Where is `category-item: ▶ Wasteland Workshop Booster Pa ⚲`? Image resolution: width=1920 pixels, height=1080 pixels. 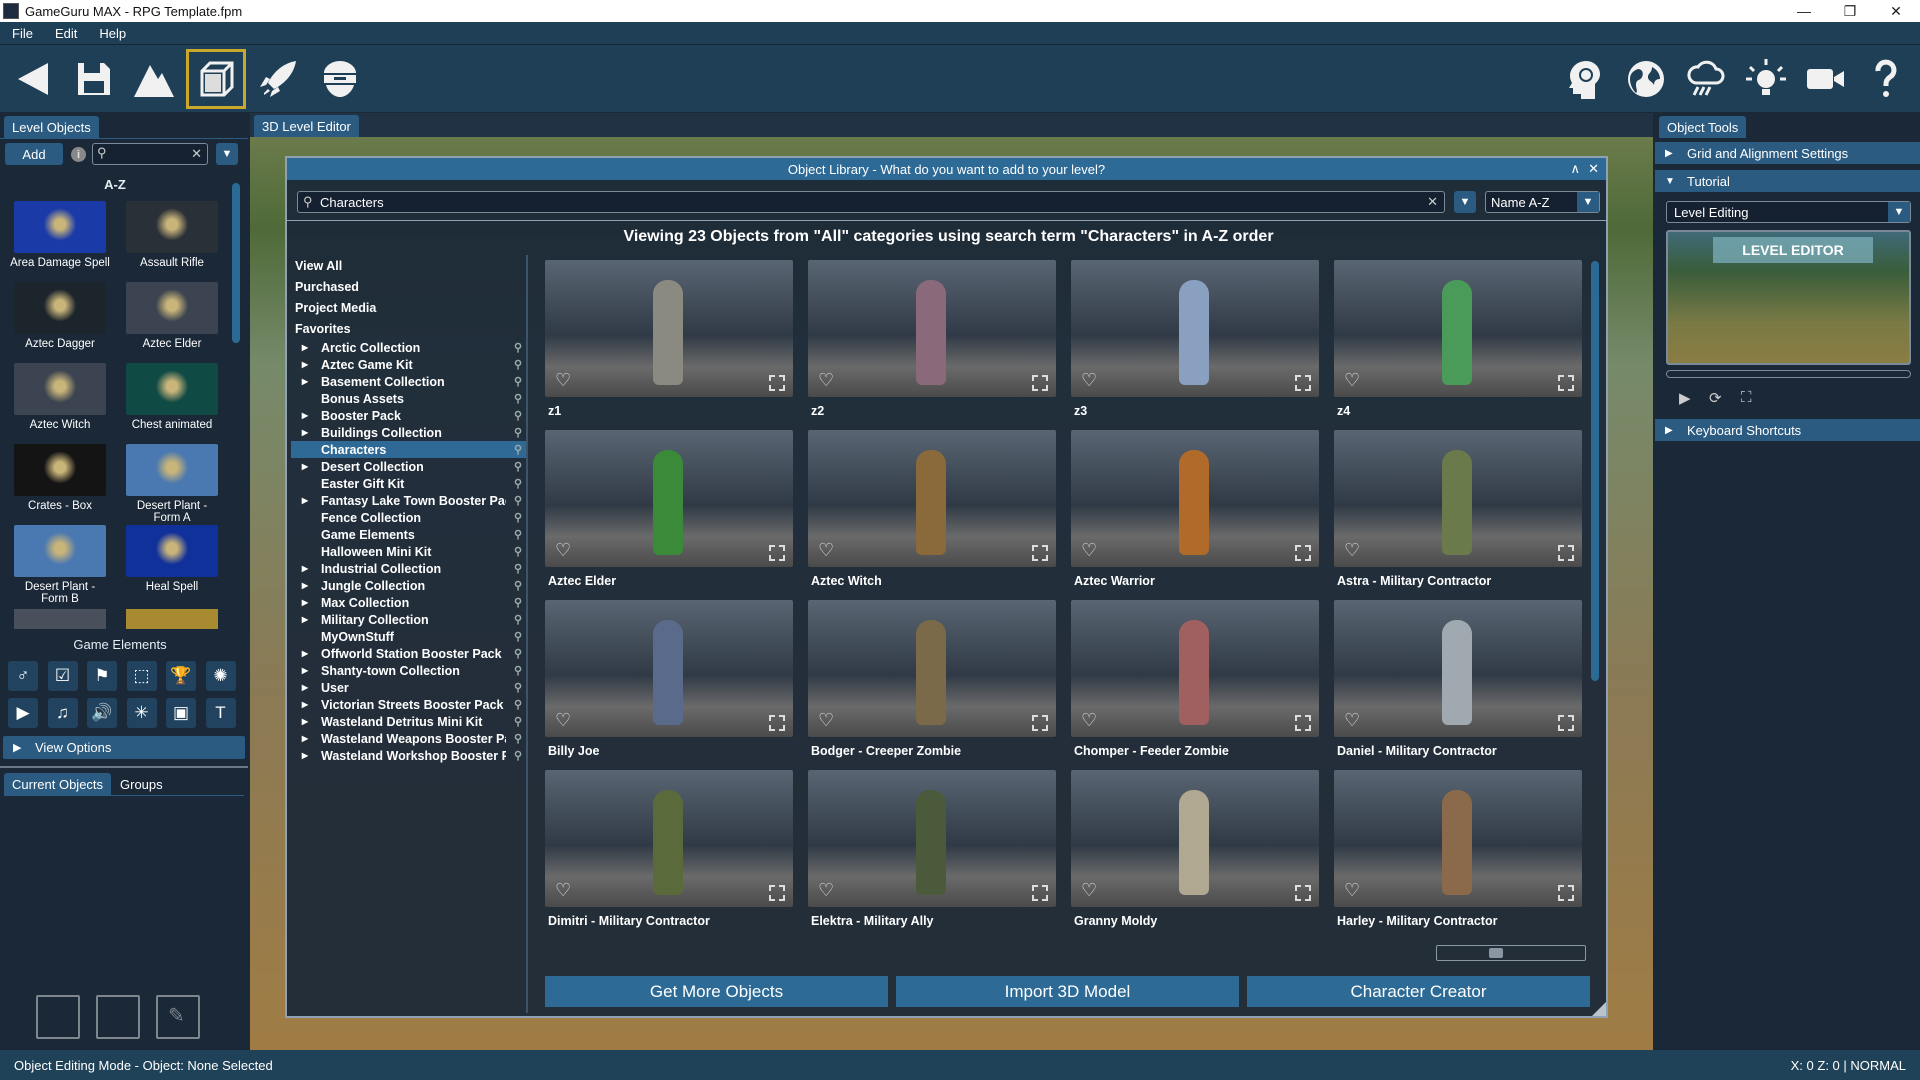 category-item: ▶ Wasteland Workshop Booster Pa ⚲ is located at coordinates (408, 755).